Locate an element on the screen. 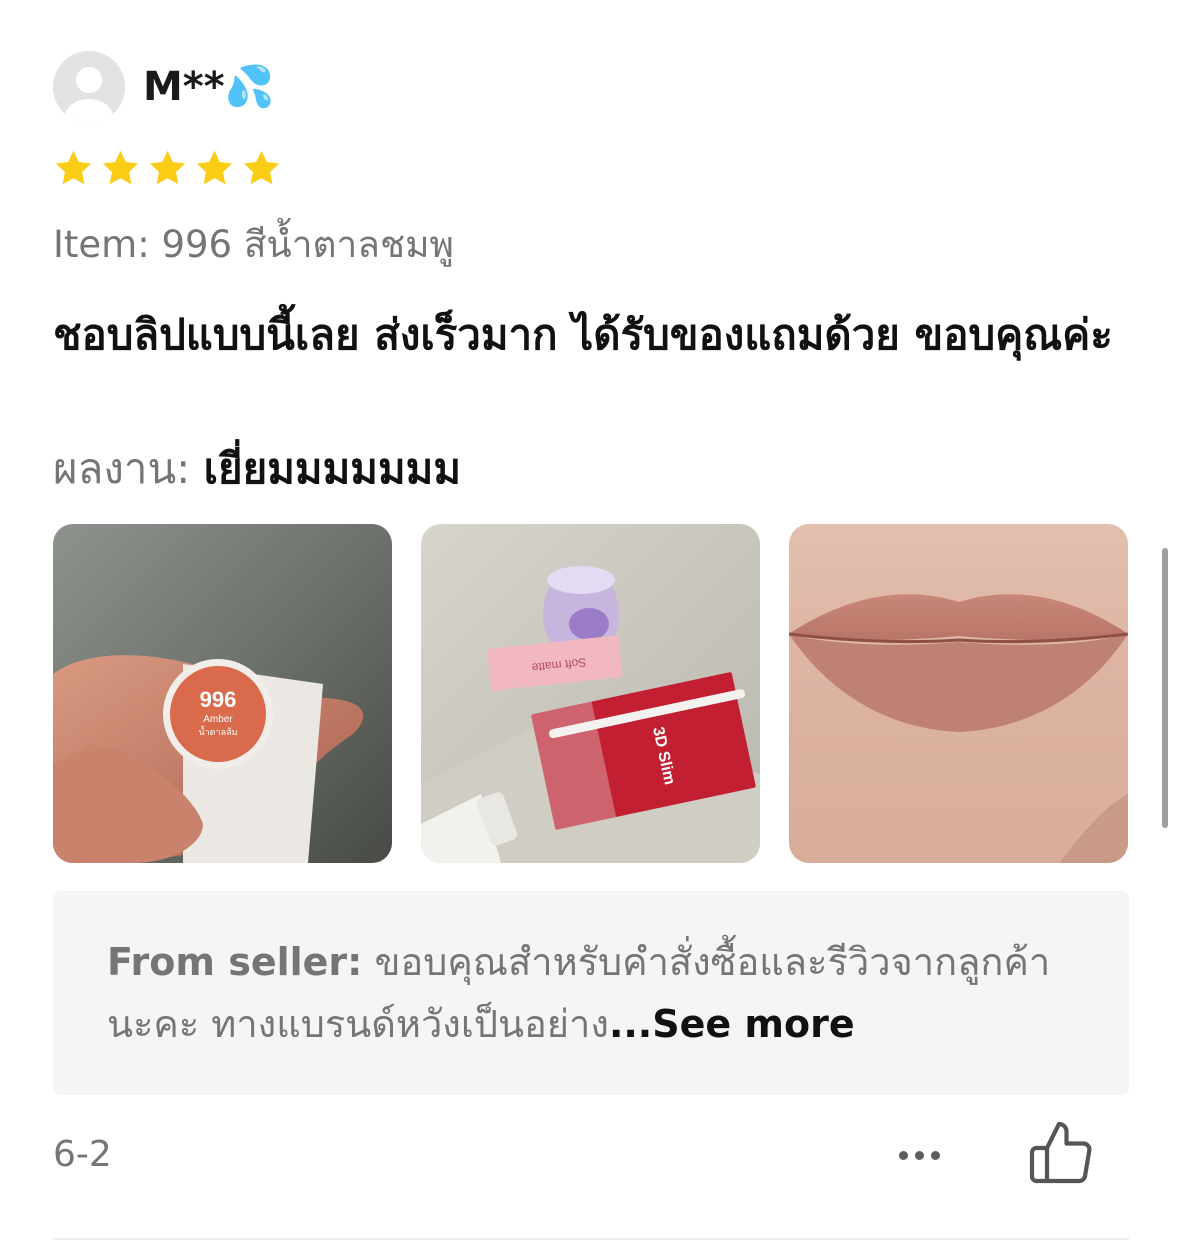 Image resolution: width=1179 pixels, height=1241 pixels. lipstick-shade-photo: 996 Amber น้ำตาลส้ม is located at coordinates (222, 693).